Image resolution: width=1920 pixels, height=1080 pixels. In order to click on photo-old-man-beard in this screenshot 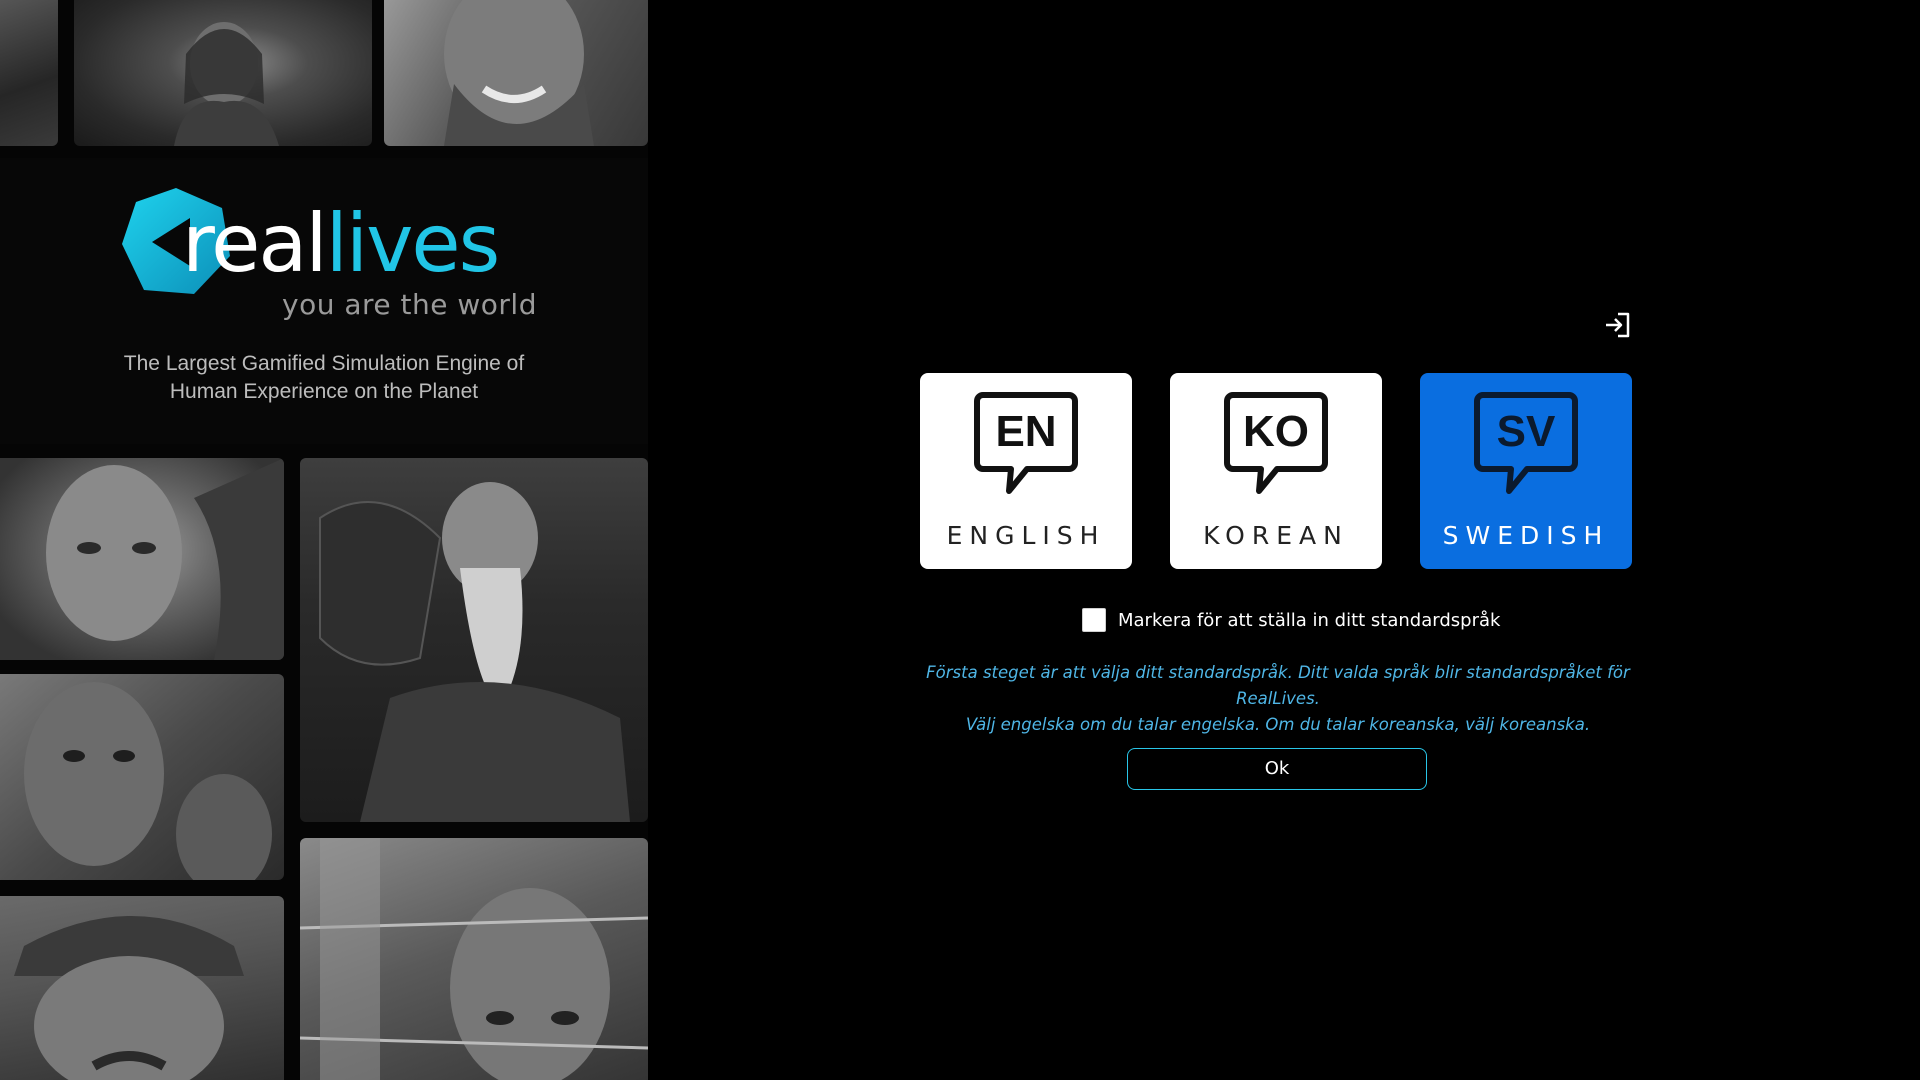, I will do `click(474, 640)`.